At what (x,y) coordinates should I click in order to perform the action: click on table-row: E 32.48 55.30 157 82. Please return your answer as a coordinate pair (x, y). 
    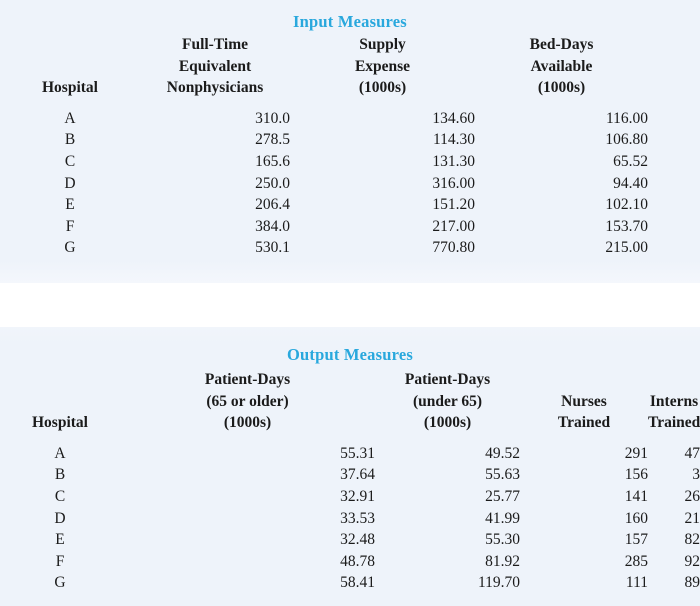
    Looking at the image, I should click on (350, 540).